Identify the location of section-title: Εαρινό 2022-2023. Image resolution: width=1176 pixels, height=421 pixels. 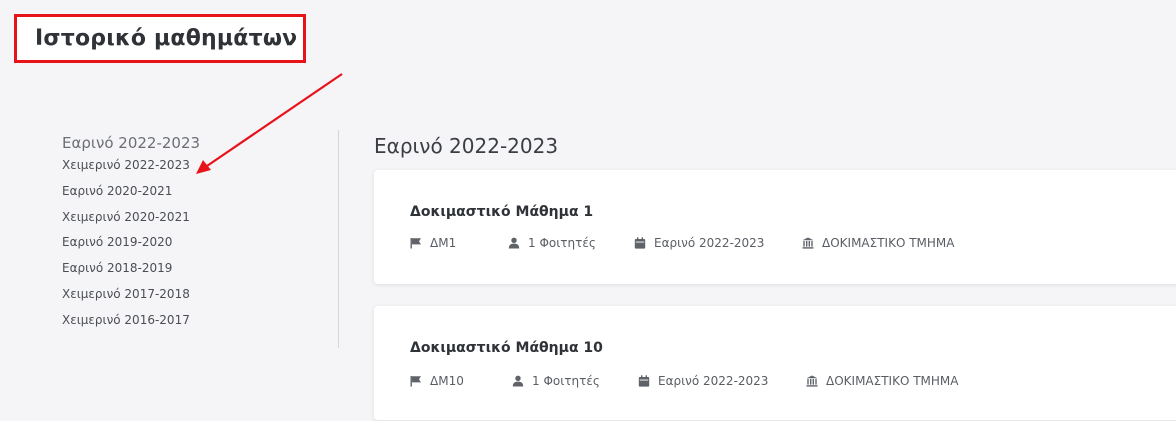
(466, 146).